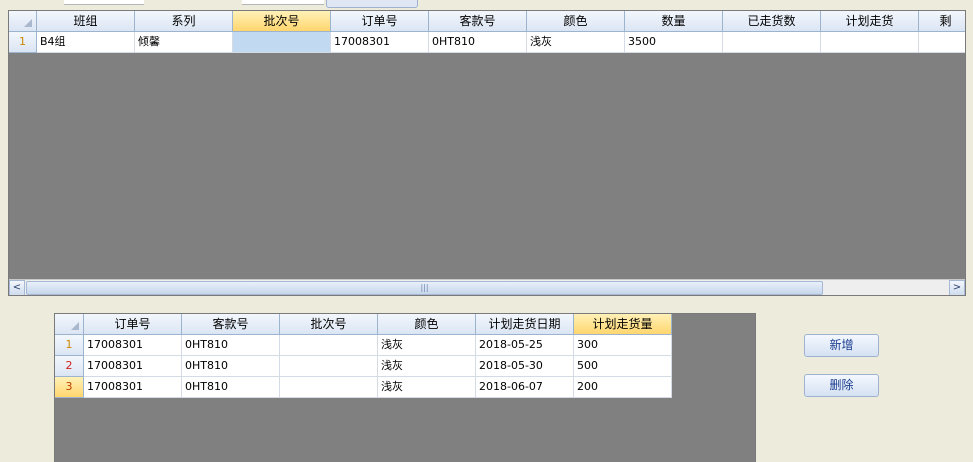 The image size is (973, 462). I want to click on table-row: 1 17008301 0HT810 浅灰 2018-05-25 300, so click(363, 345).